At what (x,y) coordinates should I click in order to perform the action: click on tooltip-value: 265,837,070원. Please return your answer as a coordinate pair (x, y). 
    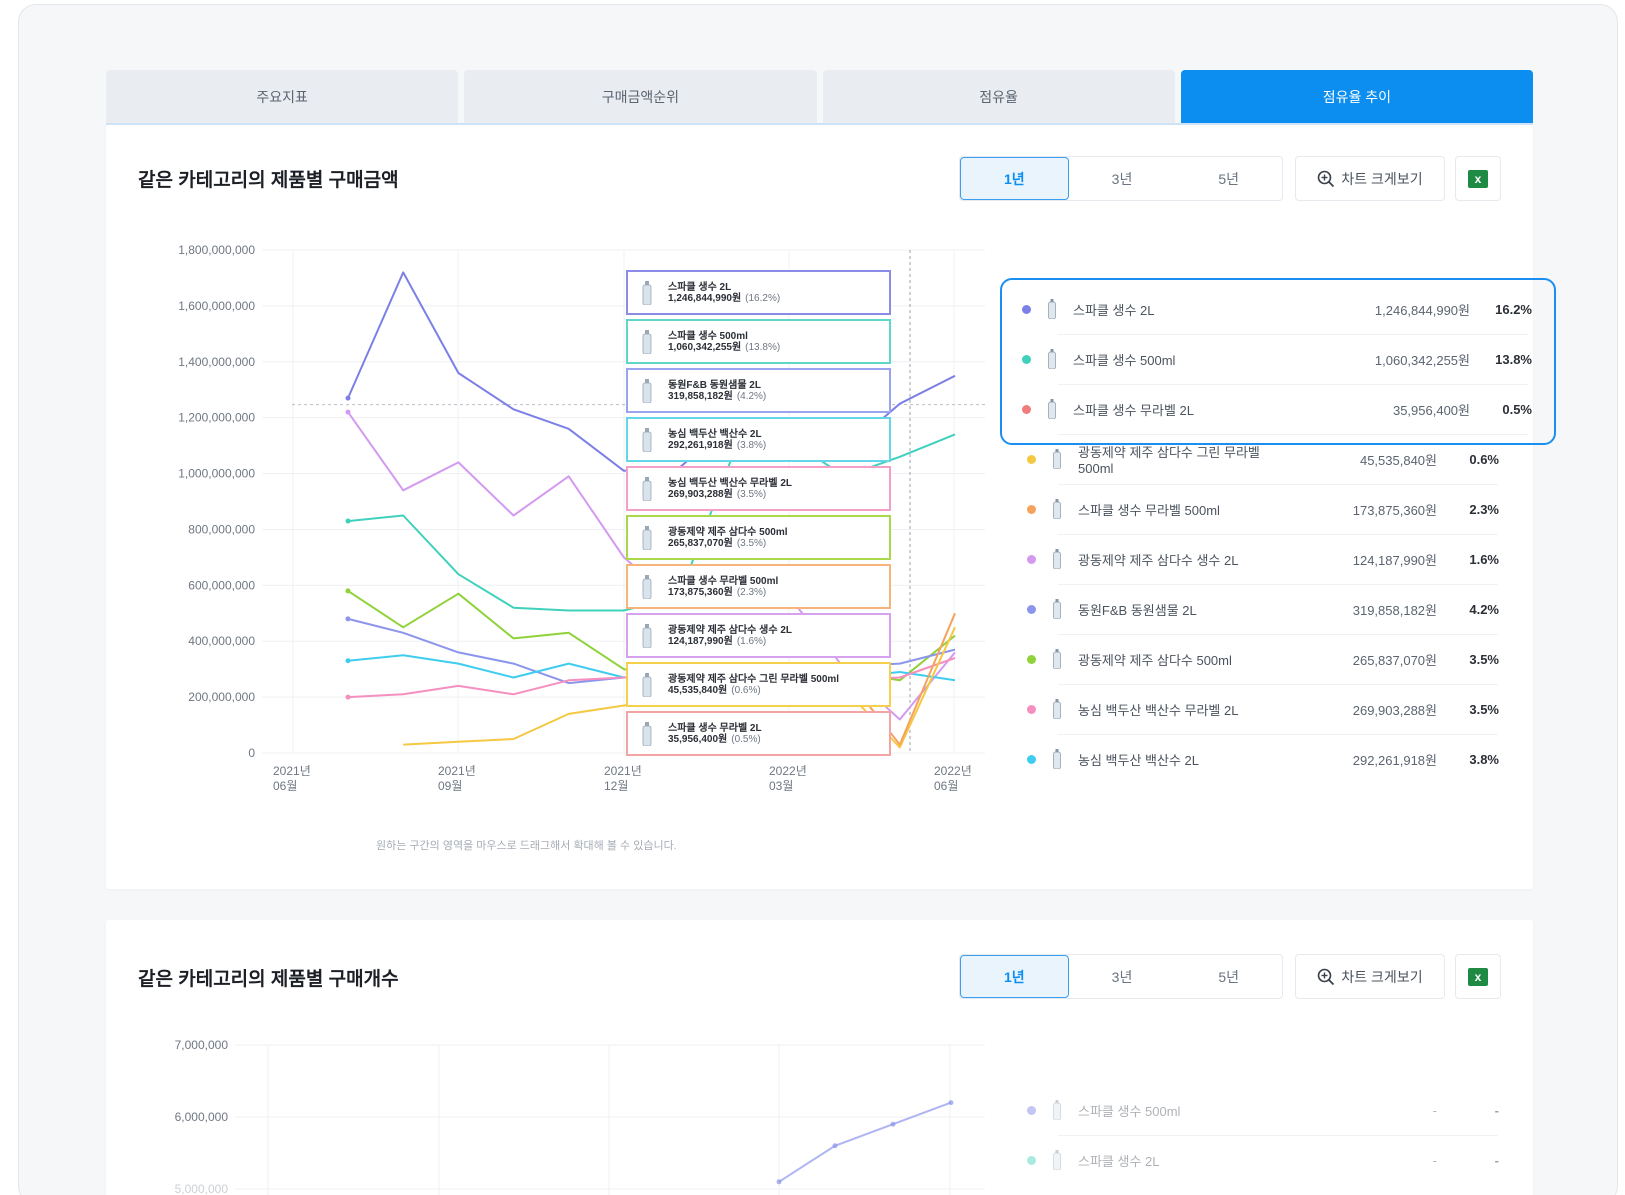
    Looking at the image, I should click on (700, 543).